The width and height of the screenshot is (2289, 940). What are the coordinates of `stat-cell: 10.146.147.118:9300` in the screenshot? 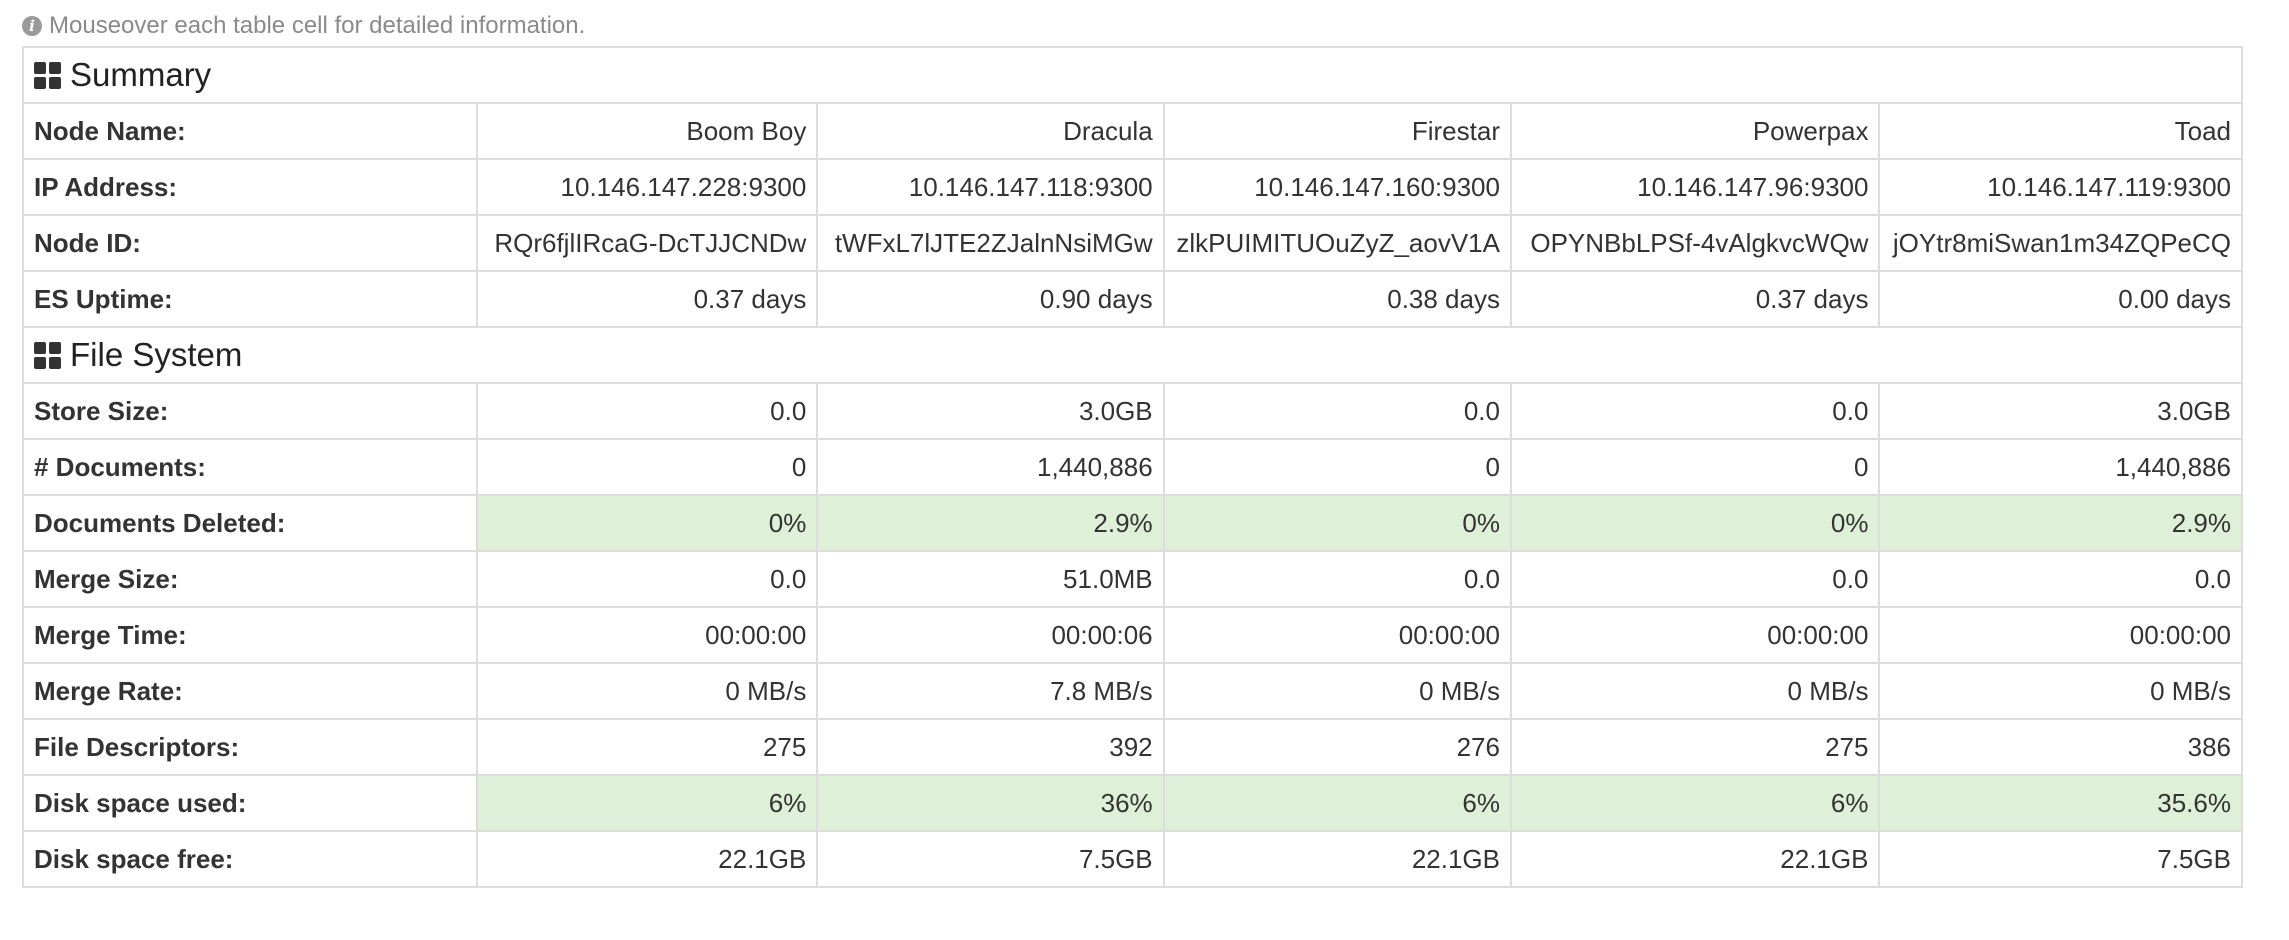 It's located at (990, 187).